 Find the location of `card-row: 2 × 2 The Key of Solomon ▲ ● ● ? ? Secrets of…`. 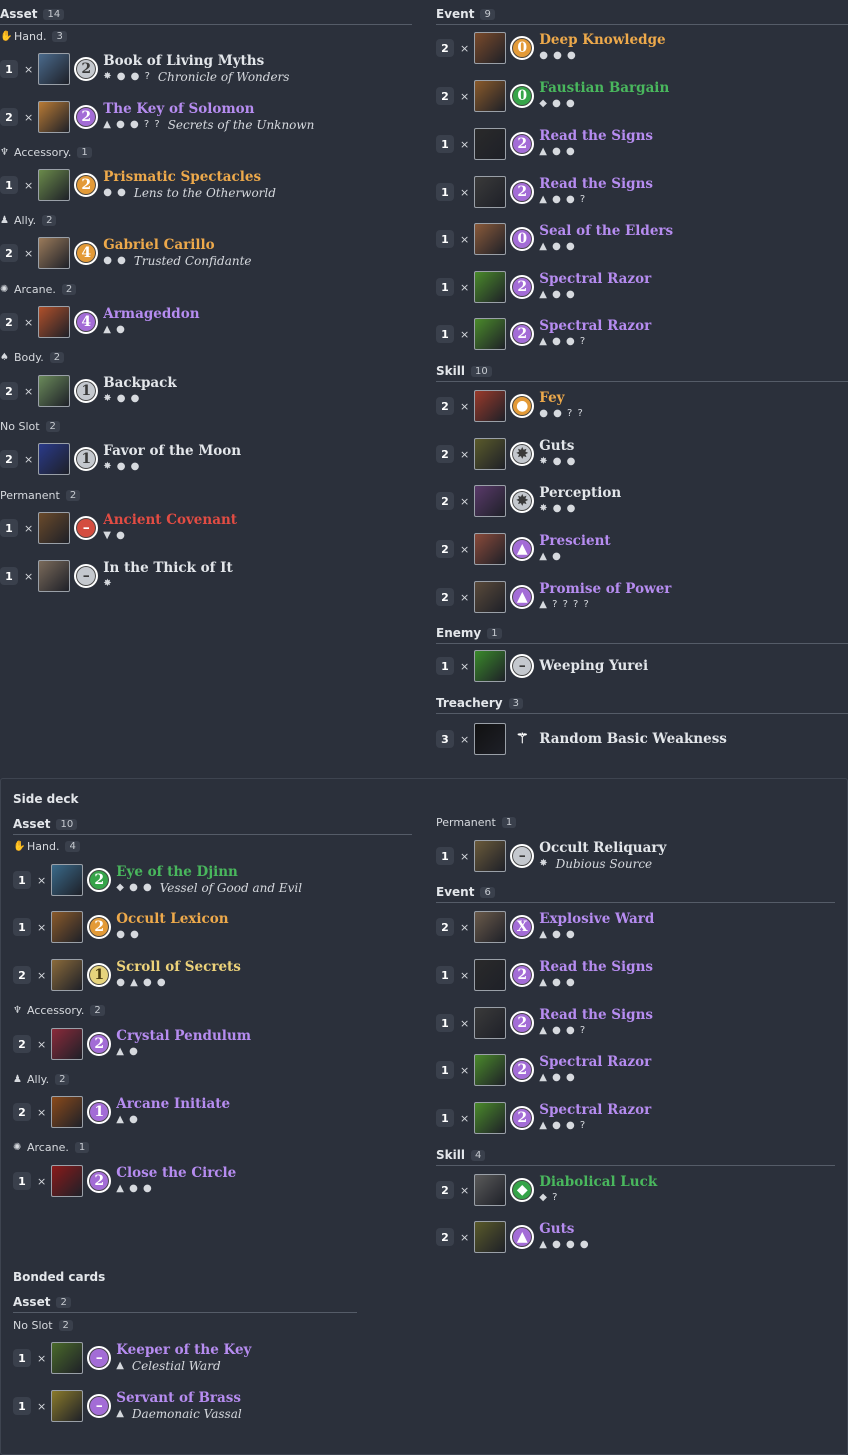

card-row: 2 × 2 The Key of Solomon ▲ ● ● ? ? Secrets of… is located at coordinates (157, 117).